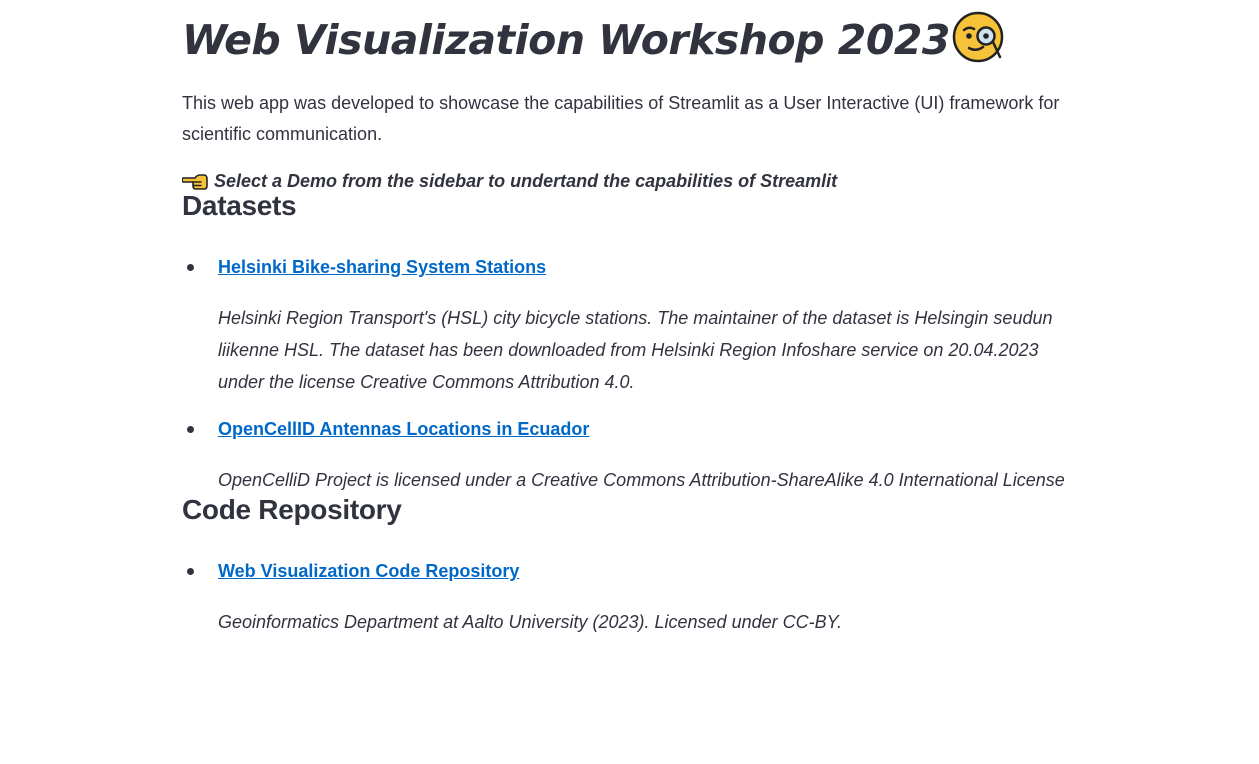  Describe the element at coordinates (382, 267) in the screenshot. I see `helsinki-bike-link: Helsinki Bike-sharing System Stations` at that location.